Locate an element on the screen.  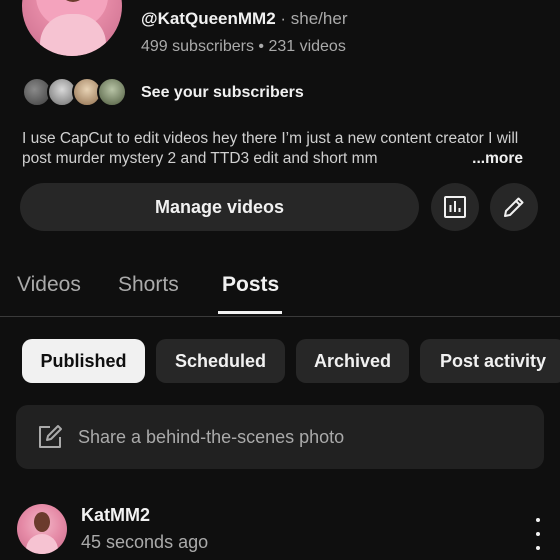
post-author-name: KatMM2 is located at coordinates (115, 515).